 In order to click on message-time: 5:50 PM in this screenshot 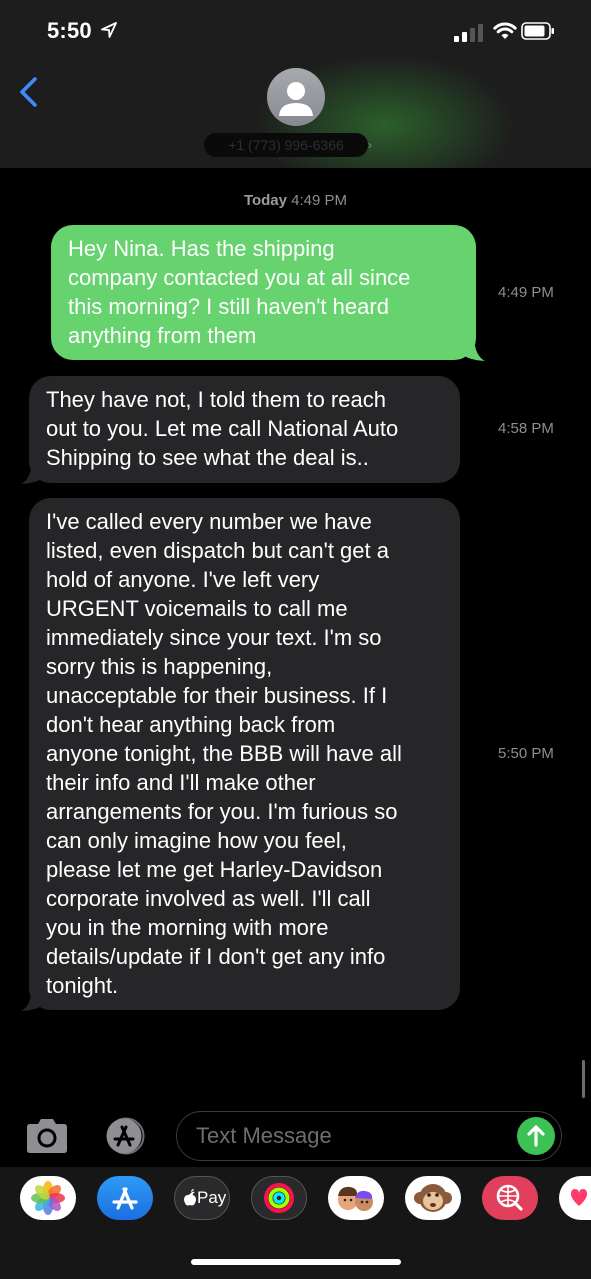, I will do `click(526, 753)`.